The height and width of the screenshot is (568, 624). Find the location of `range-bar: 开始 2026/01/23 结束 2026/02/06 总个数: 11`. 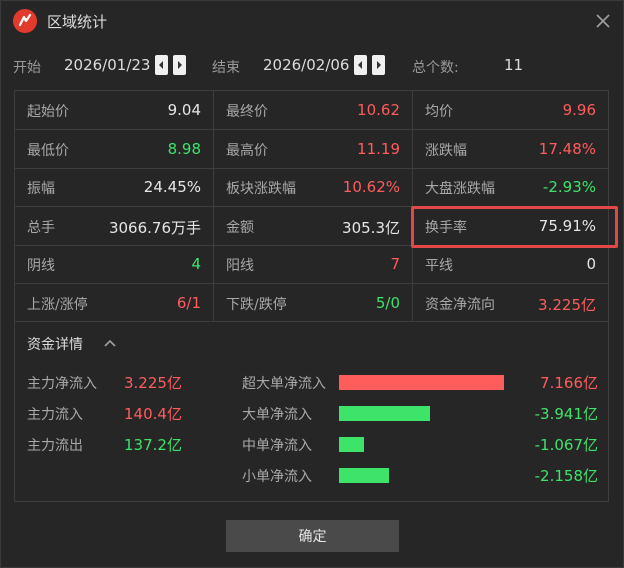

range-bar: 开始 2026/01/23 结束 2026/02/06 总个数: 11 is located at coordinates (312, 65).